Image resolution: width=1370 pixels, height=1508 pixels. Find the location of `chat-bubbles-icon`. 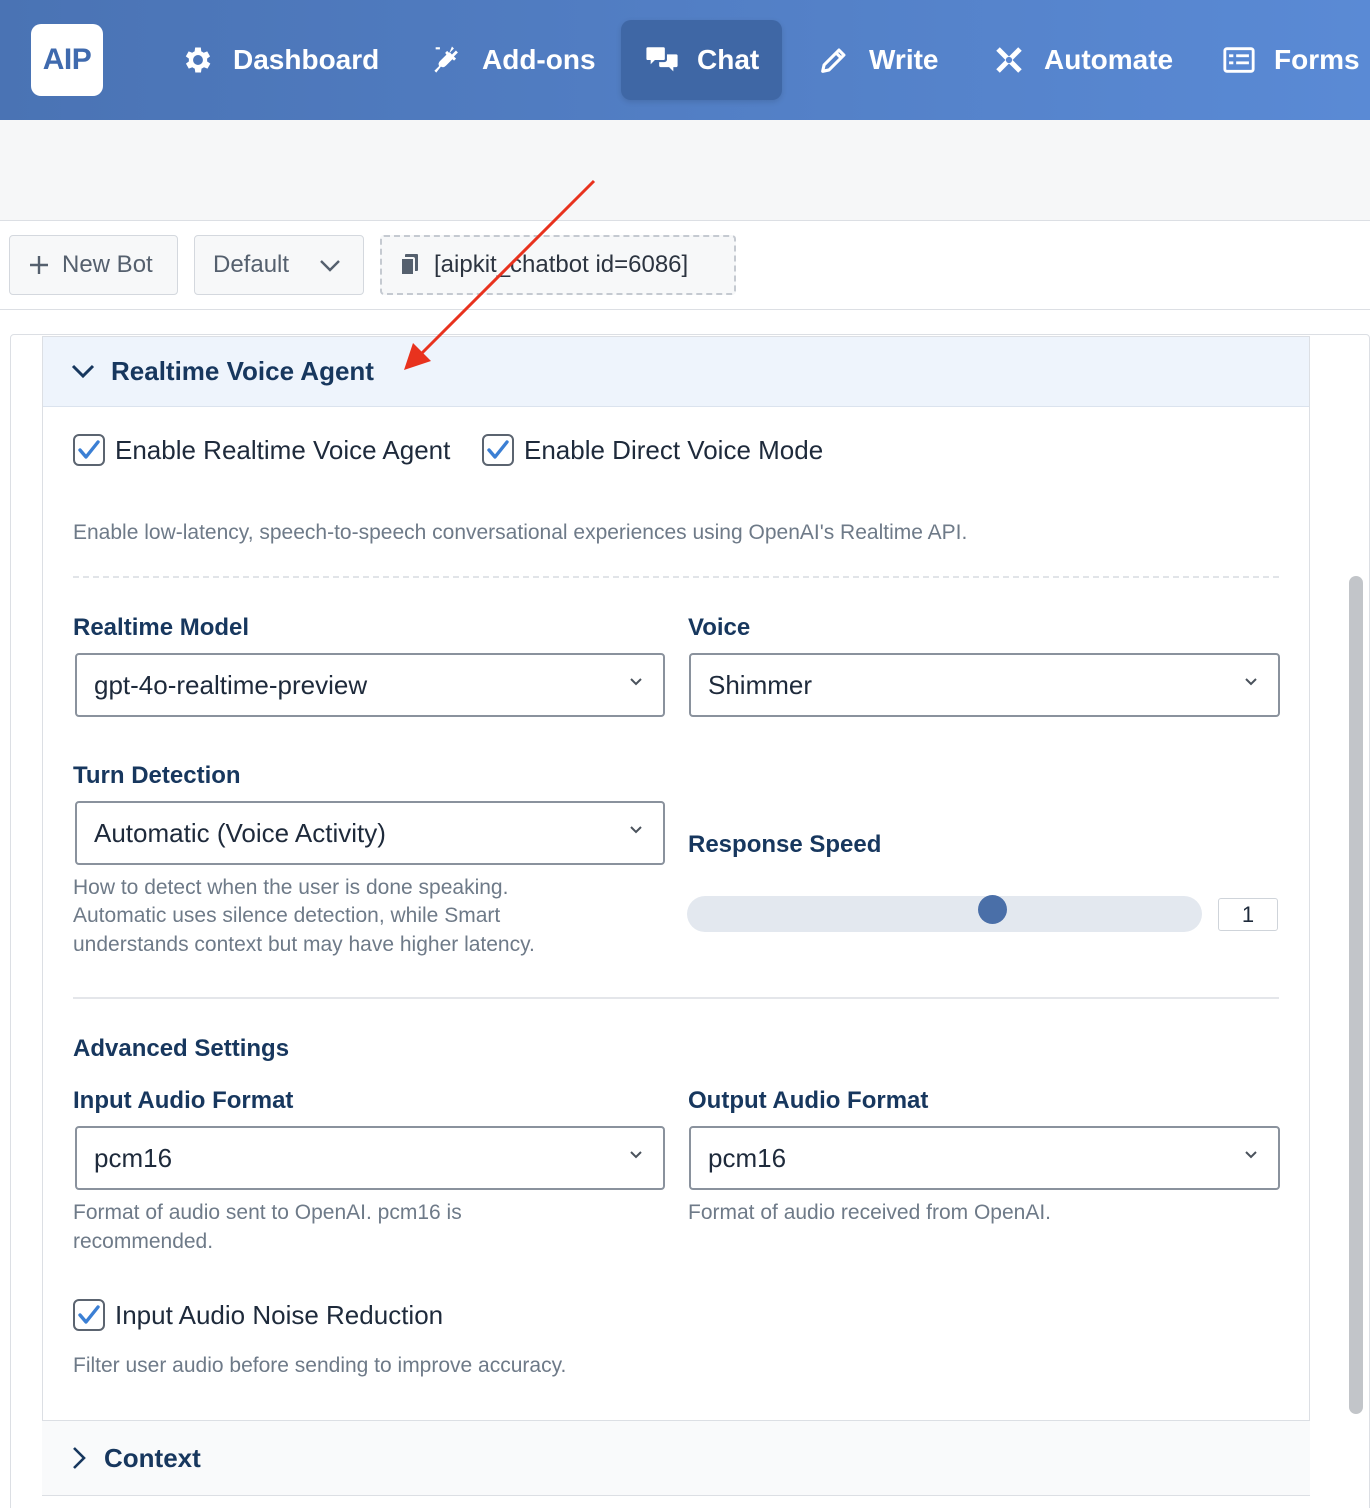

chat-bubbles-icon is located at coordinates (662, 60).